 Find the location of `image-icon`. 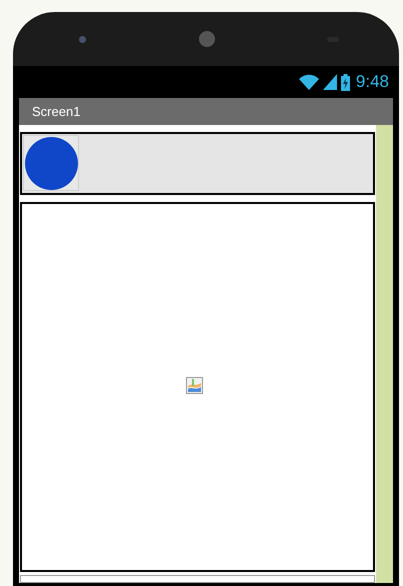

image-icon is located at coordinates (194, 385).